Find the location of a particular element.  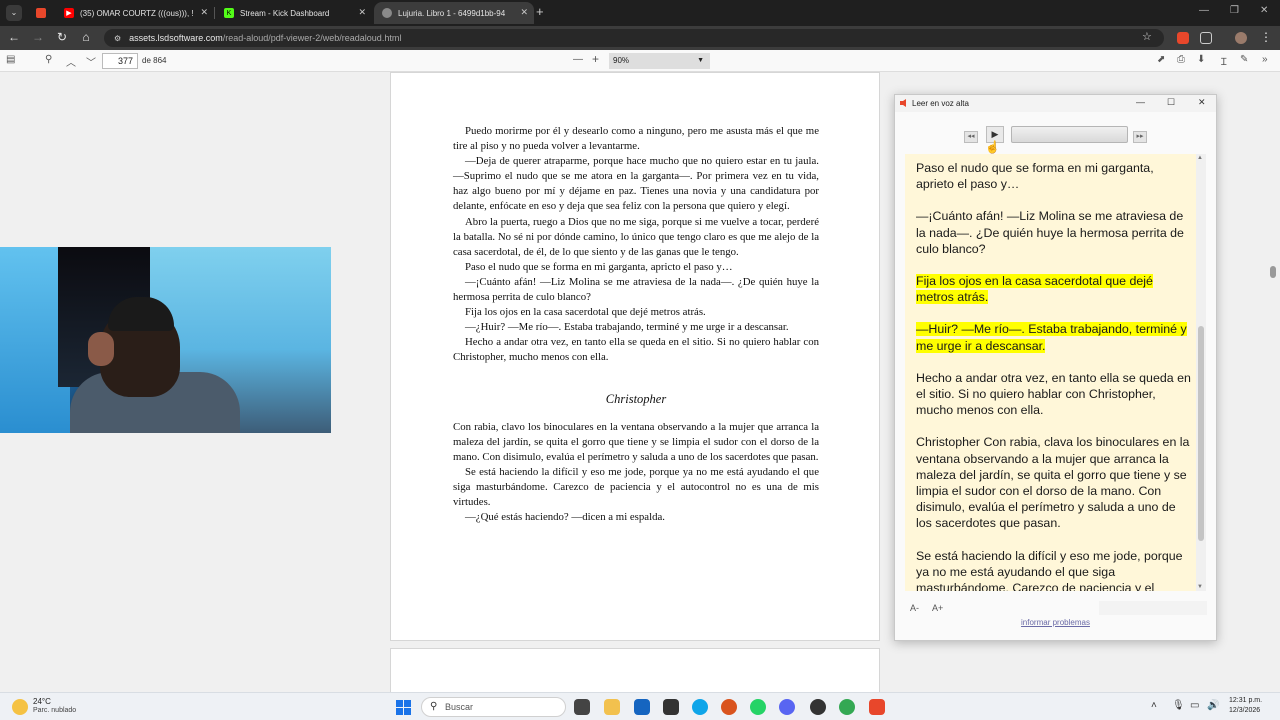

tab-label: (35) OMAR COURTZ (((ous))), ! is located at coordinates (137, 13).